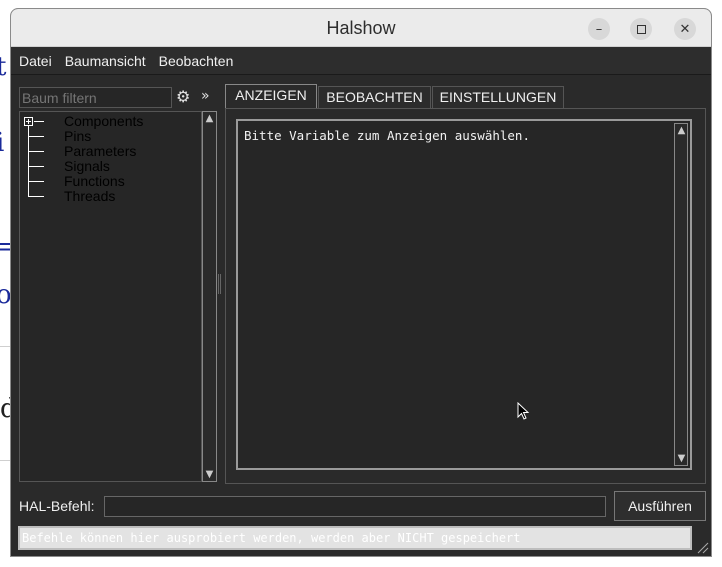 Image resolution: width=722 pixels, height=567 pixels. I want to click on expand-icon, so click(28, 121).